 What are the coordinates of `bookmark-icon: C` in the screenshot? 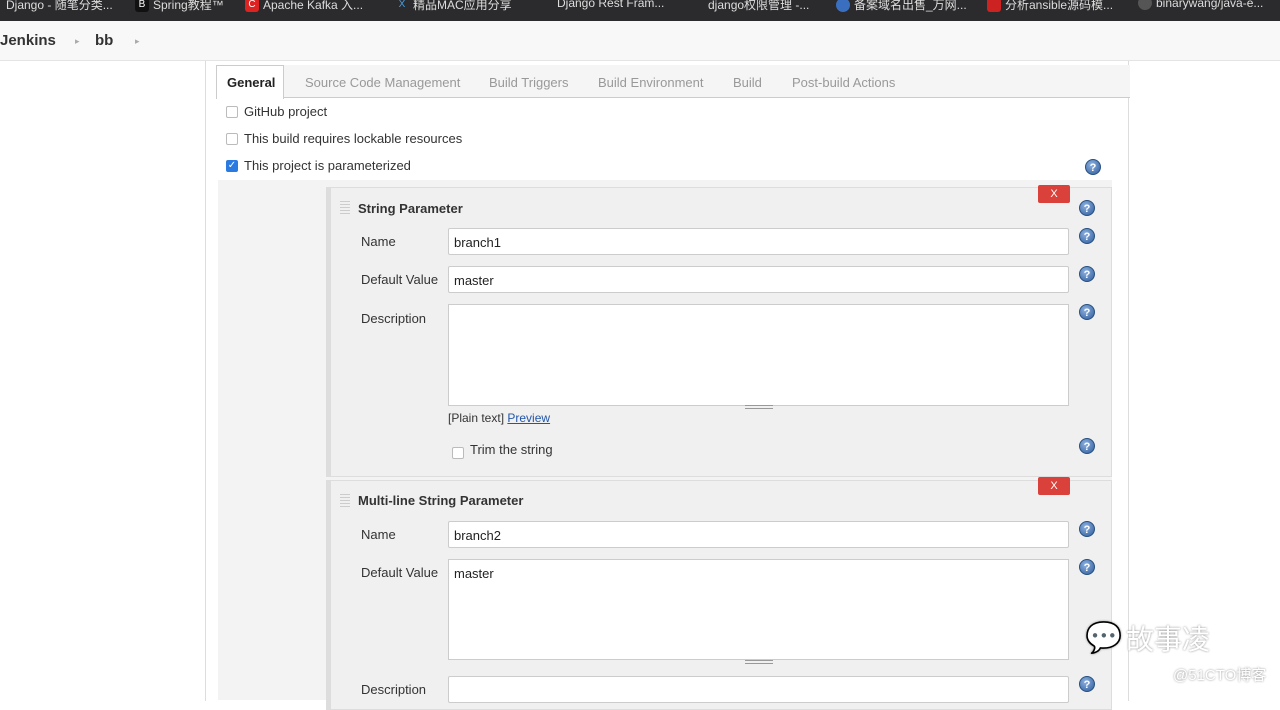 It's located at (252, 6).